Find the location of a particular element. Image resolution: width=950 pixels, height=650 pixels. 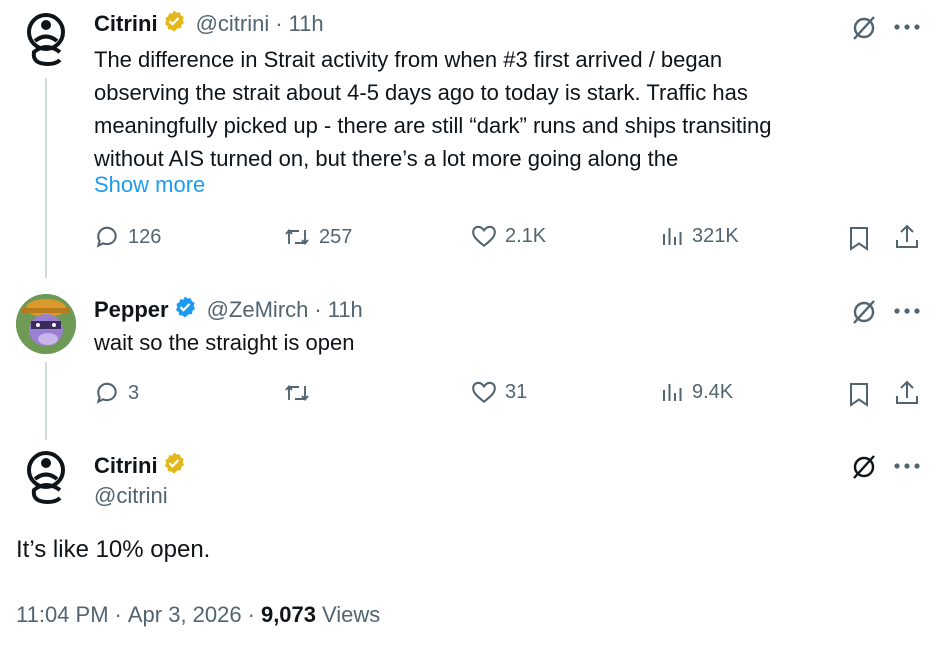

reply-count: 3 is located at coordinates (134, 392).